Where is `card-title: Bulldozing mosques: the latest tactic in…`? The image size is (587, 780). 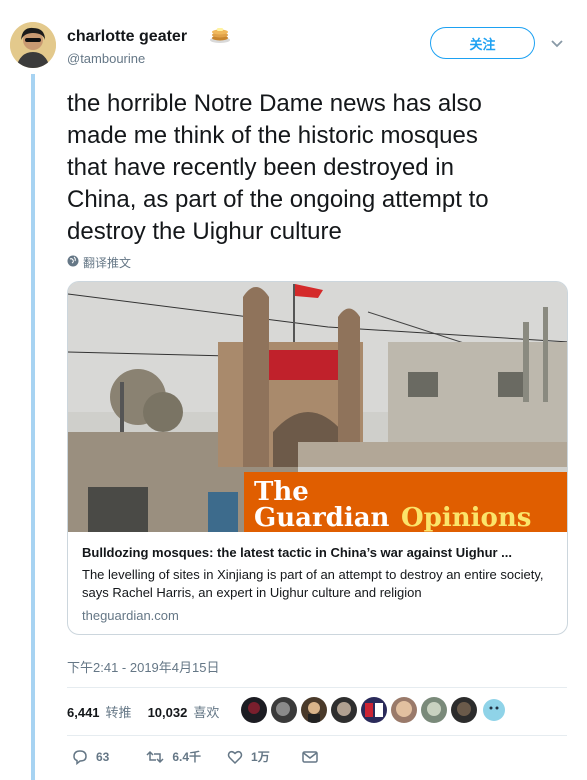 card-title: Bulldozing mosques: the latest tactic in… is located at coordinates (319, 552).